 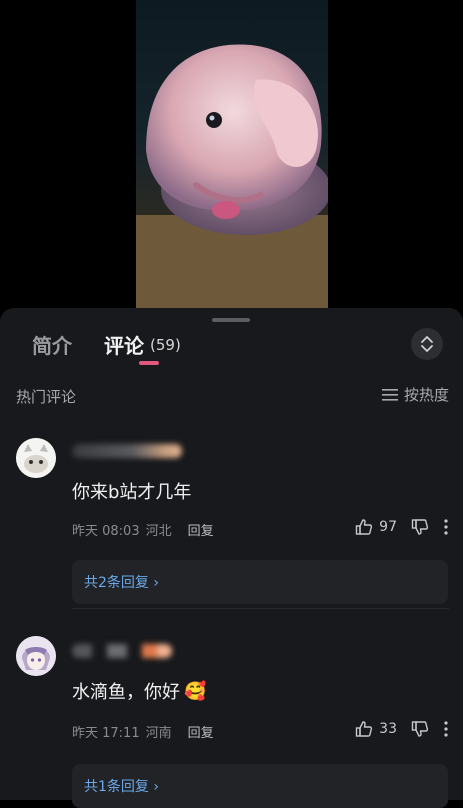 I want to click on comment-count: (59), so click(x=165, y=345).